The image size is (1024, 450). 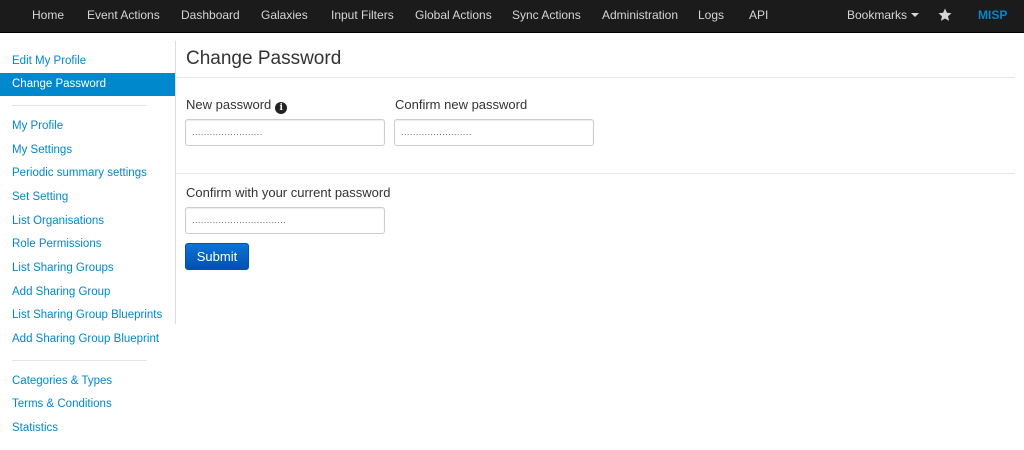 What do you see at coordinates (453, 16) in the screenshot?
I see `nav-global-actions: Global Actions` at bounding box center [453, 16].